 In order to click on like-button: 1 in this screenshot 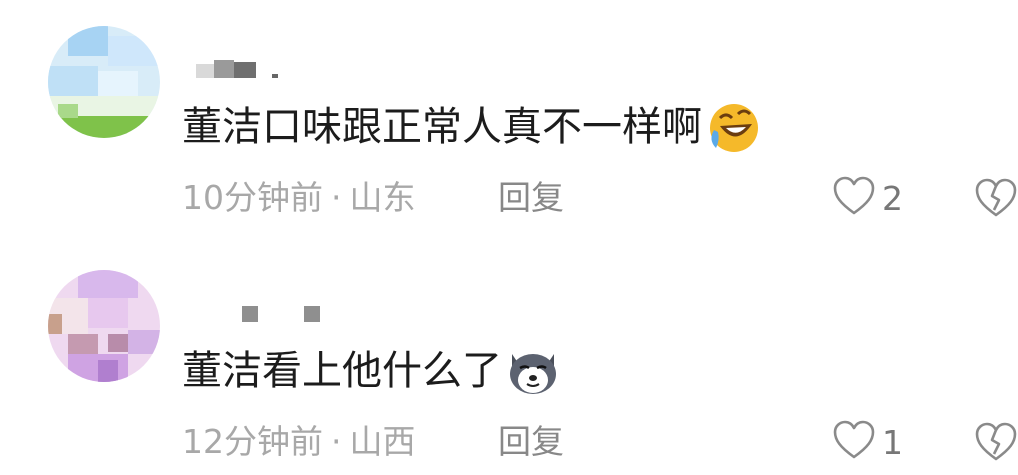, I will do `click(867, 442)`.